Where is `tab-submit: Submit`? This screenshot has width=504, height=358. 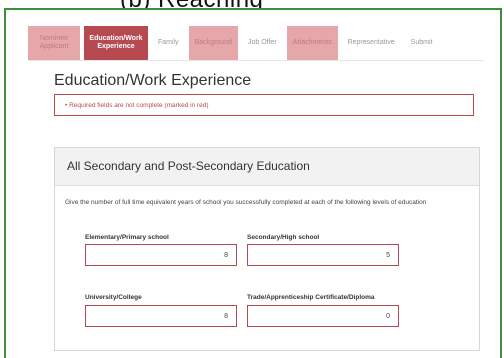
tab-submit: Submit is located at coordinates (422, 43).